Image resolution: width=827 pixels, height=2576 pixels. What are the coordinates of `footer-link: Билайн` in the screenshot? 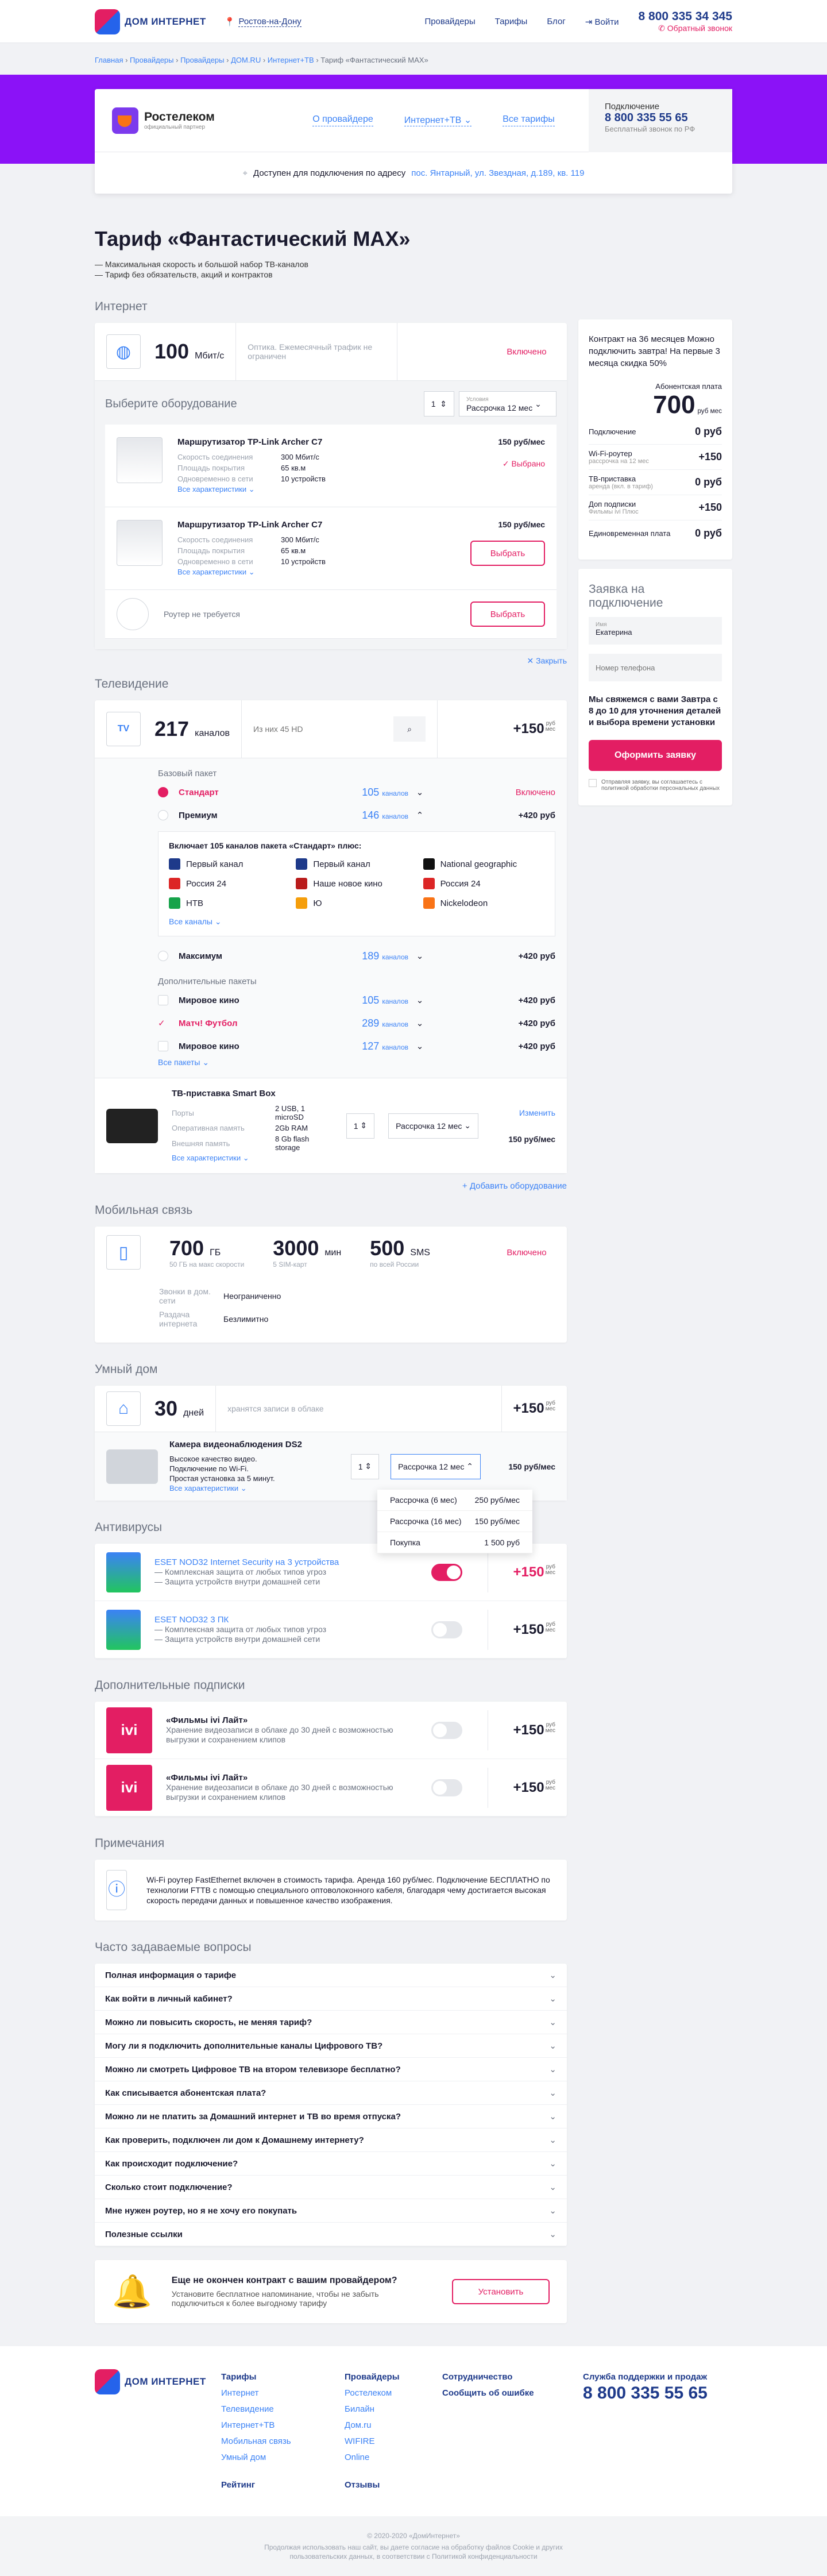 It's located at (393, 2409).